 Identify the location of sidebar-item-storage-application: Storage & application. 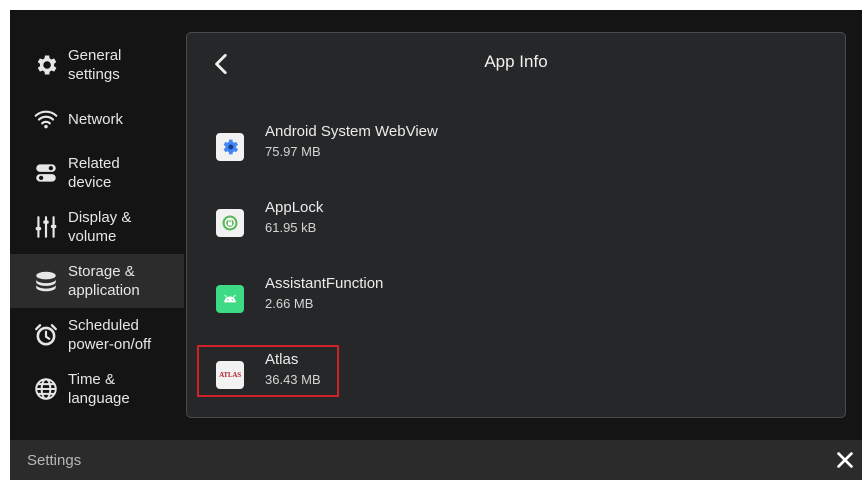
(97, 281).